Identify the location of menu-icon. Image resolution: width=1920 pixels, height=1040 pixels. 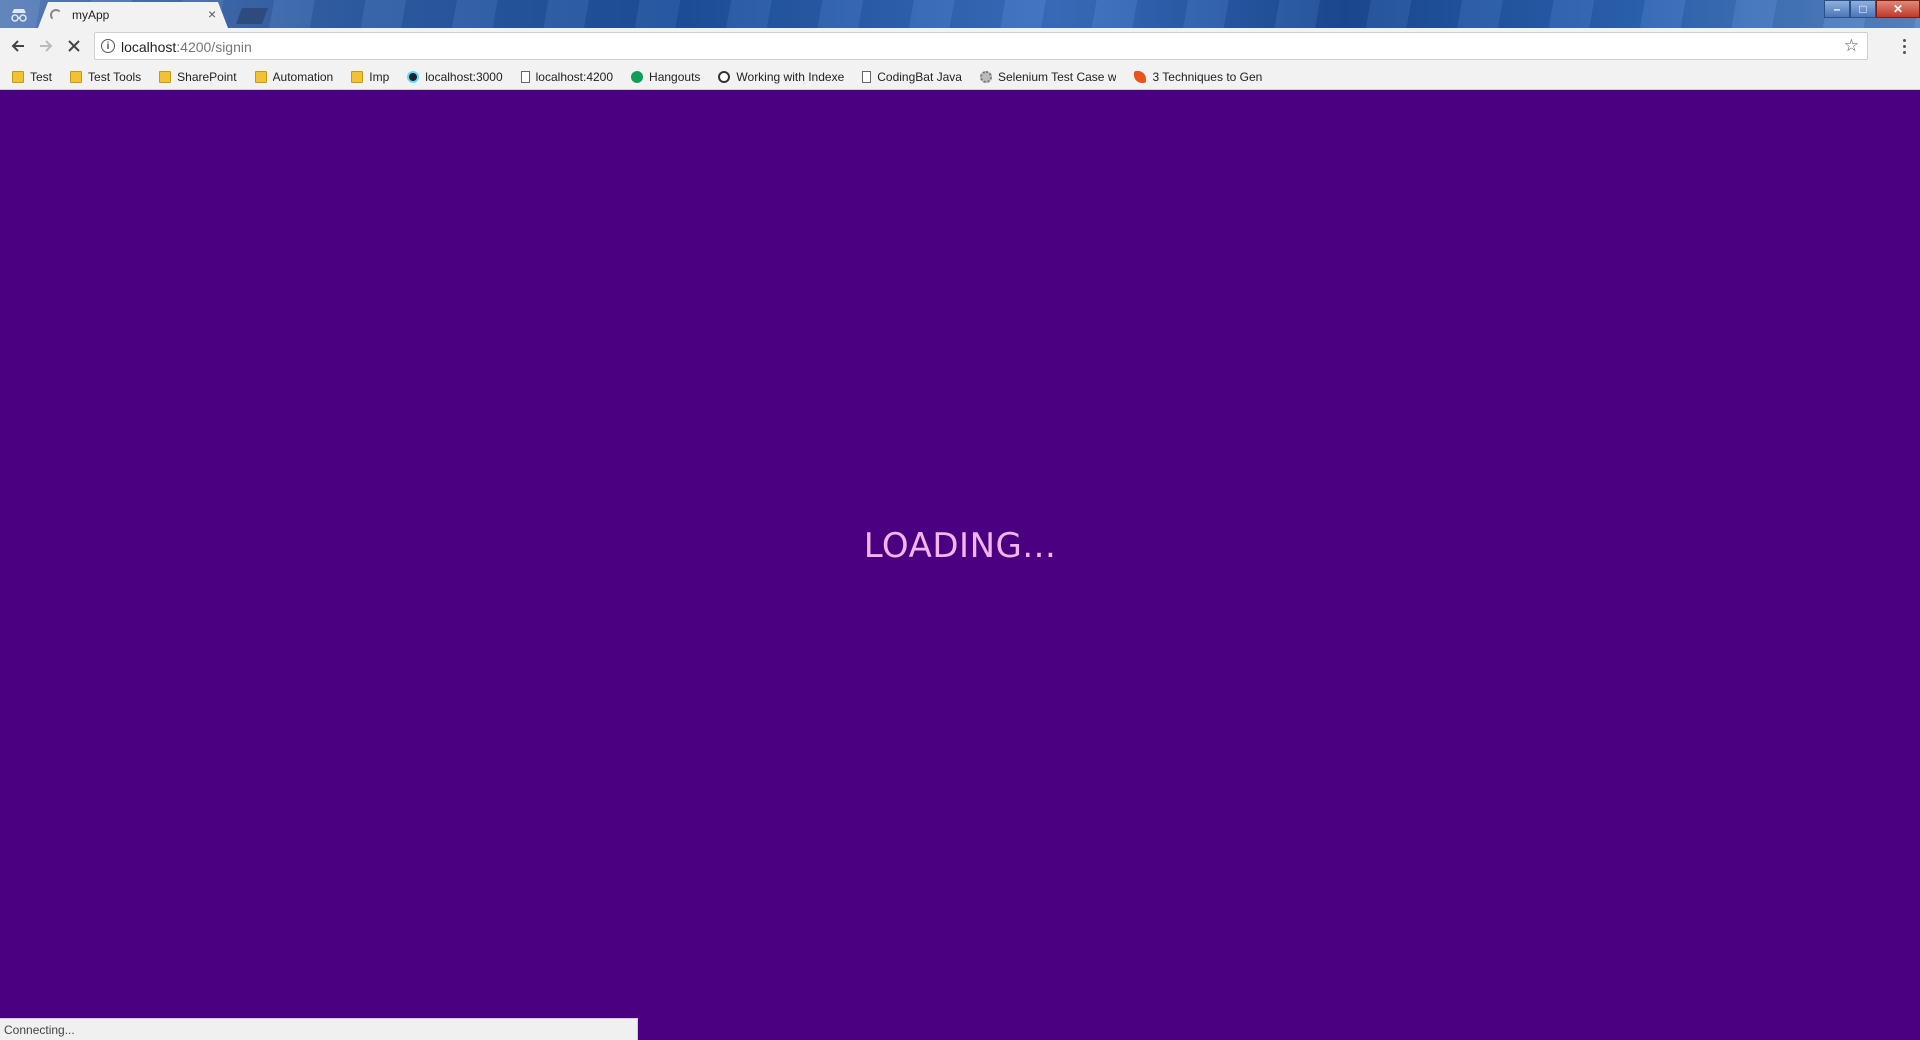
(1904, 46).